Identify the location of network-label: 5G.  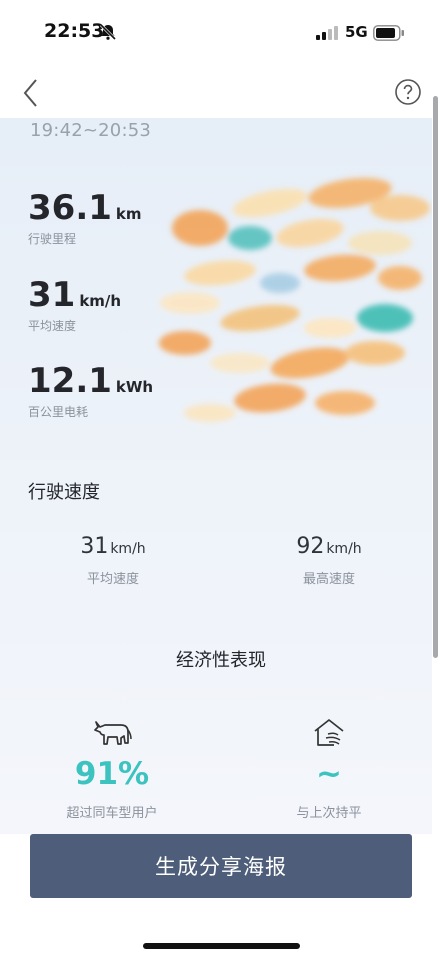
(356, 32).